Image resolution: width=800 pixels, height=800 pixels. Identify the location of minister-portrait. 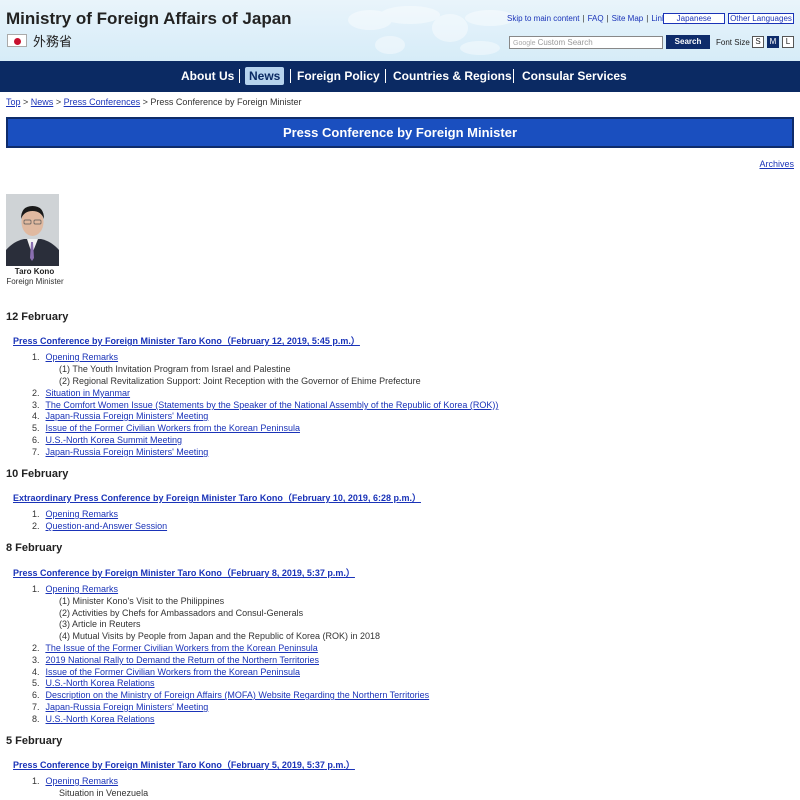
(32, 230).